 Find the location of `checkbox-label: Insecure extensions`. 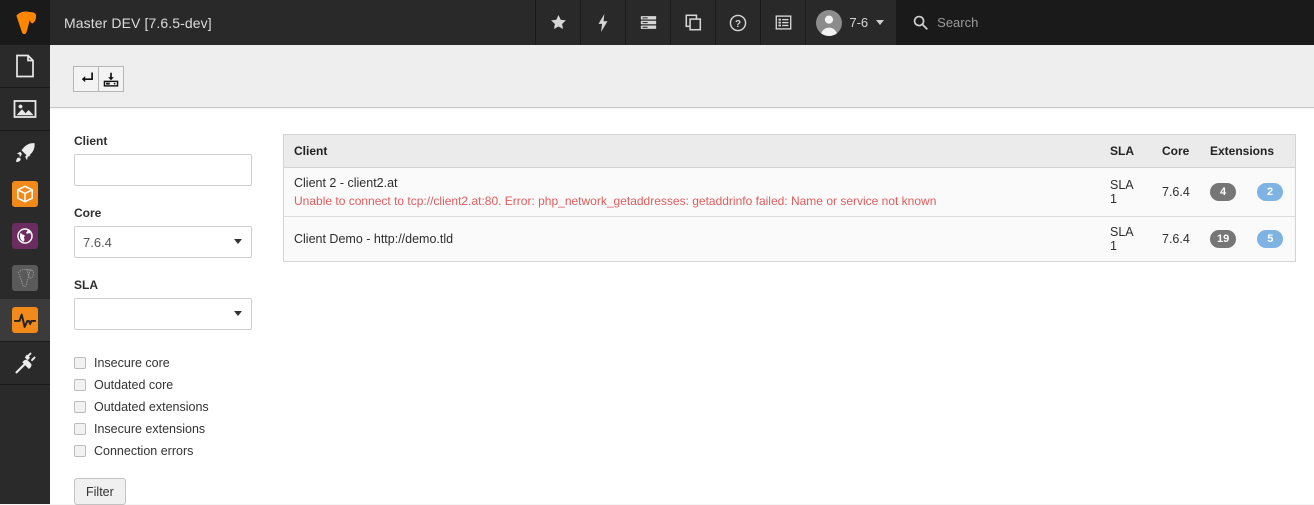

checkbox-label: Insecure extensions is located at coordinates (150, 429).